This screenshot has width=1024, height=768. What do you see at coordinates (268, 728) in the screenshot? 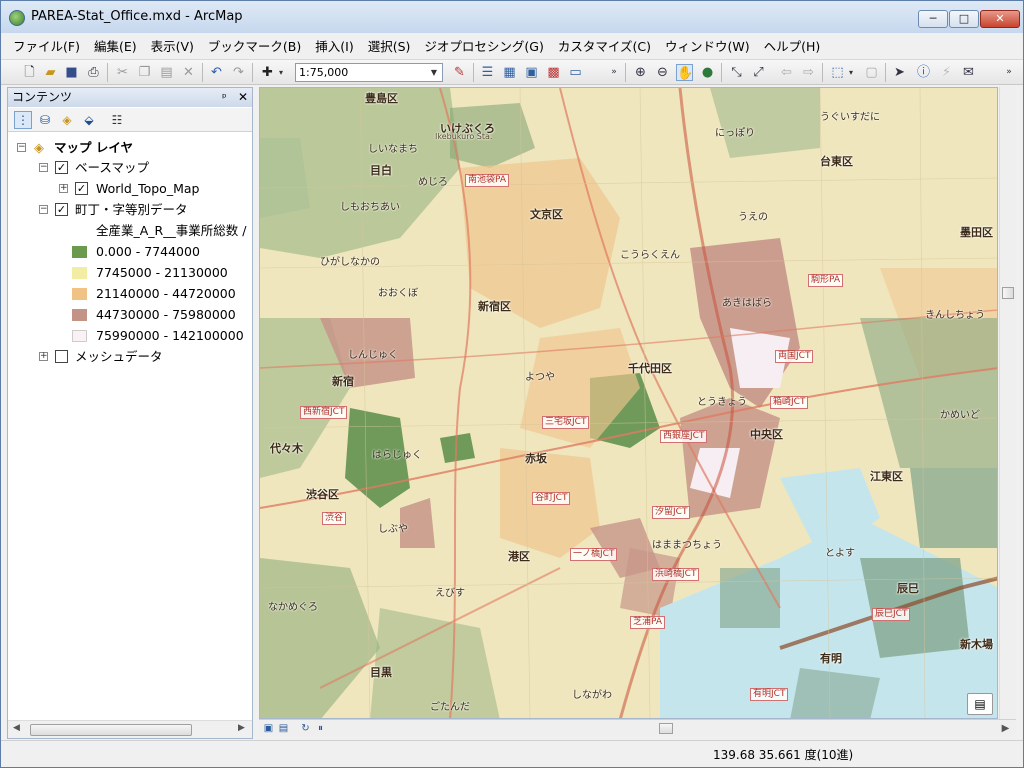
I see `data-view-icon: ▣` at bounding box center [268, 728].